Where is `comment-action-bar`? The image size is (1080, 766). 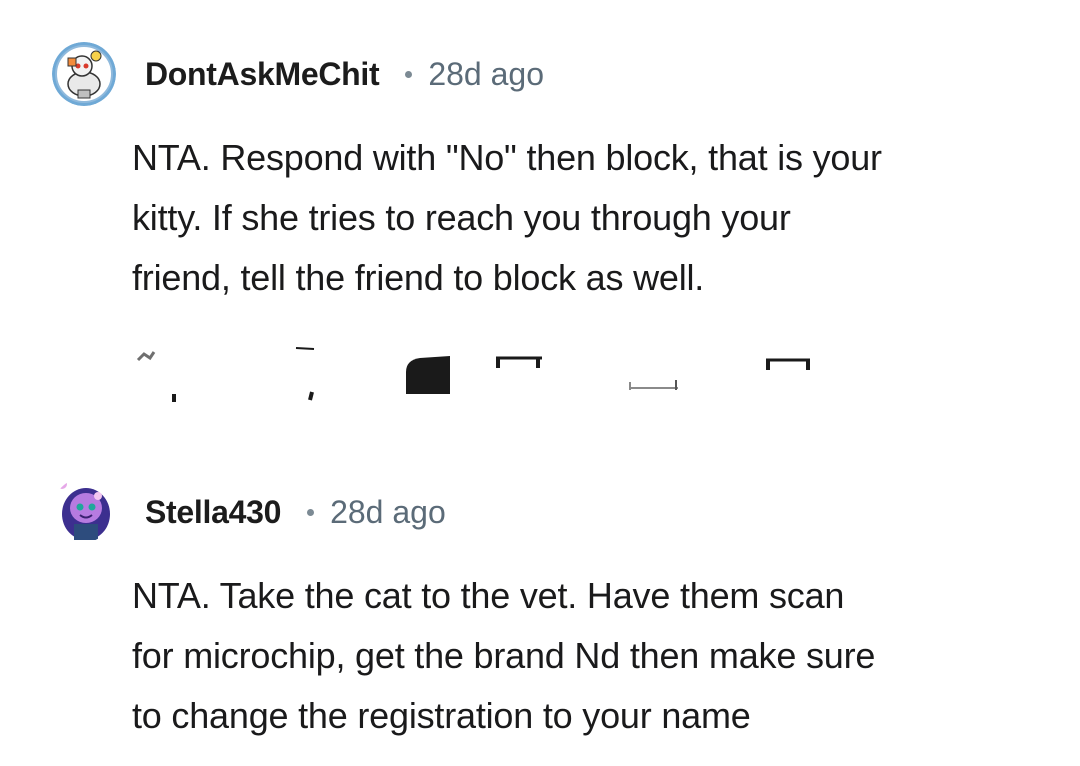
comment-action-bar is located at coordinates (482, 375).